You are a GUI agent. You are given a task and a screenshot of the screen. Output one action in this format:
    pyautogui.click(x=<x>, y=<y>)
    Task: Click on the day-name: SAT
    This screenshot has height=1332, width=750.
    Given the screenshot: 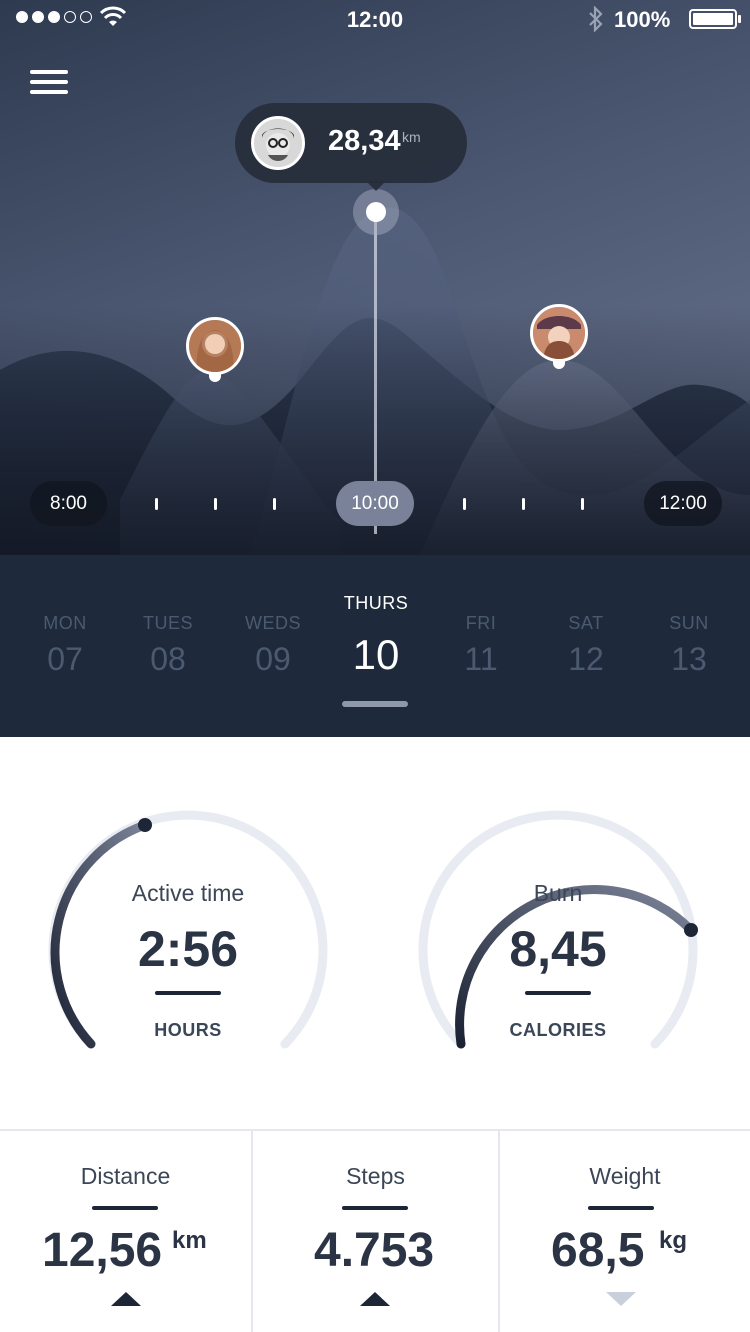 What is the action you would take?
    pyautogui.click(x=586, y=623)
    